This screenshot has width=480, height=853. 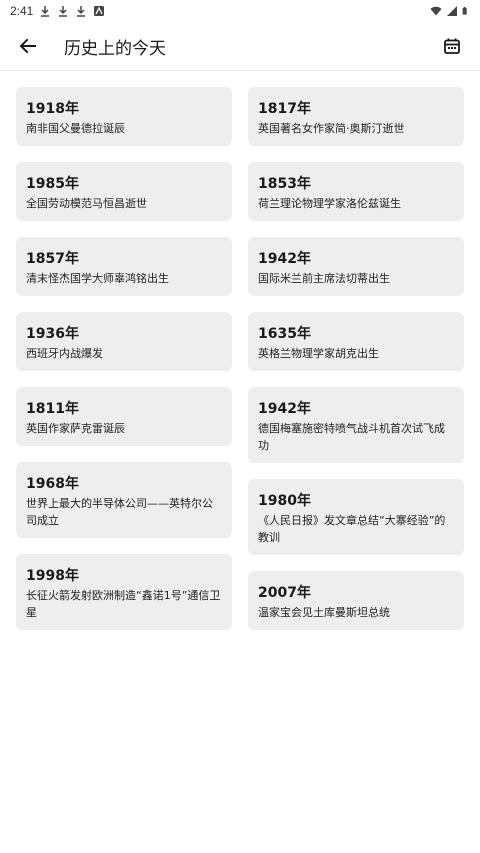 I want to click on event-description: 西班牙内战爆发, so click(x=64, y=353).